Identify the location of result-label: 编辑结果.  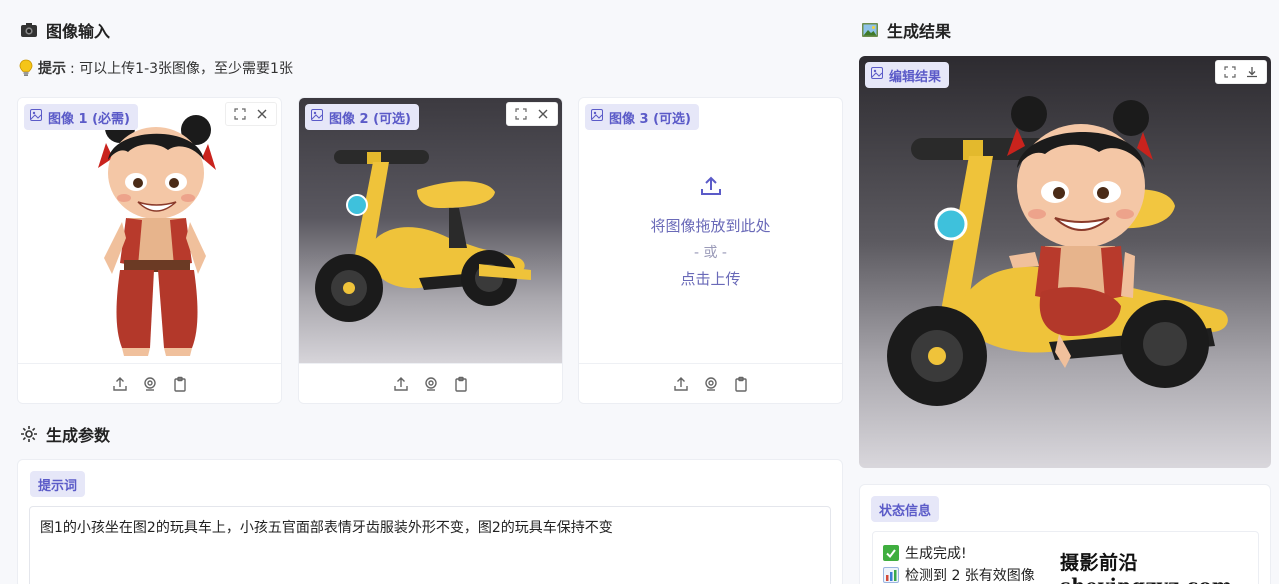
(907, 75).